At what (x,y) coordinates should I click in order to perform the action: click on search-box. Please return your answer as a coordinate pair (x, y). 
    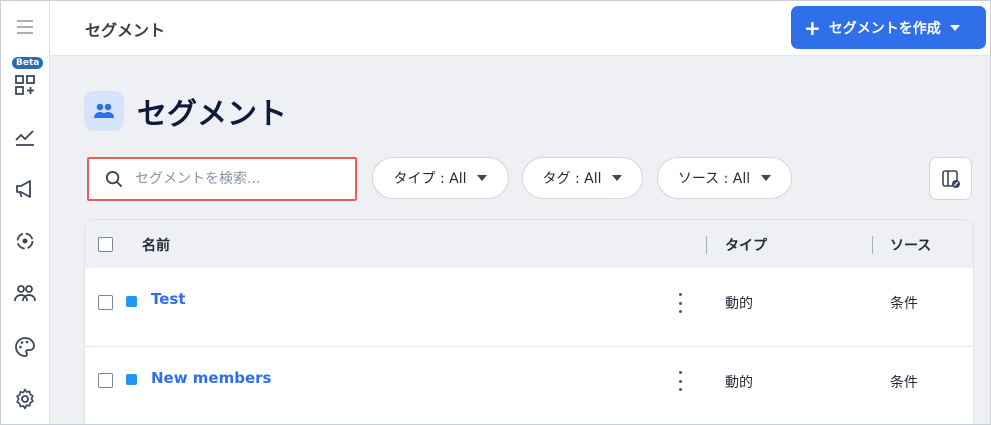
    Looking at the image, I should click on (222, 179).